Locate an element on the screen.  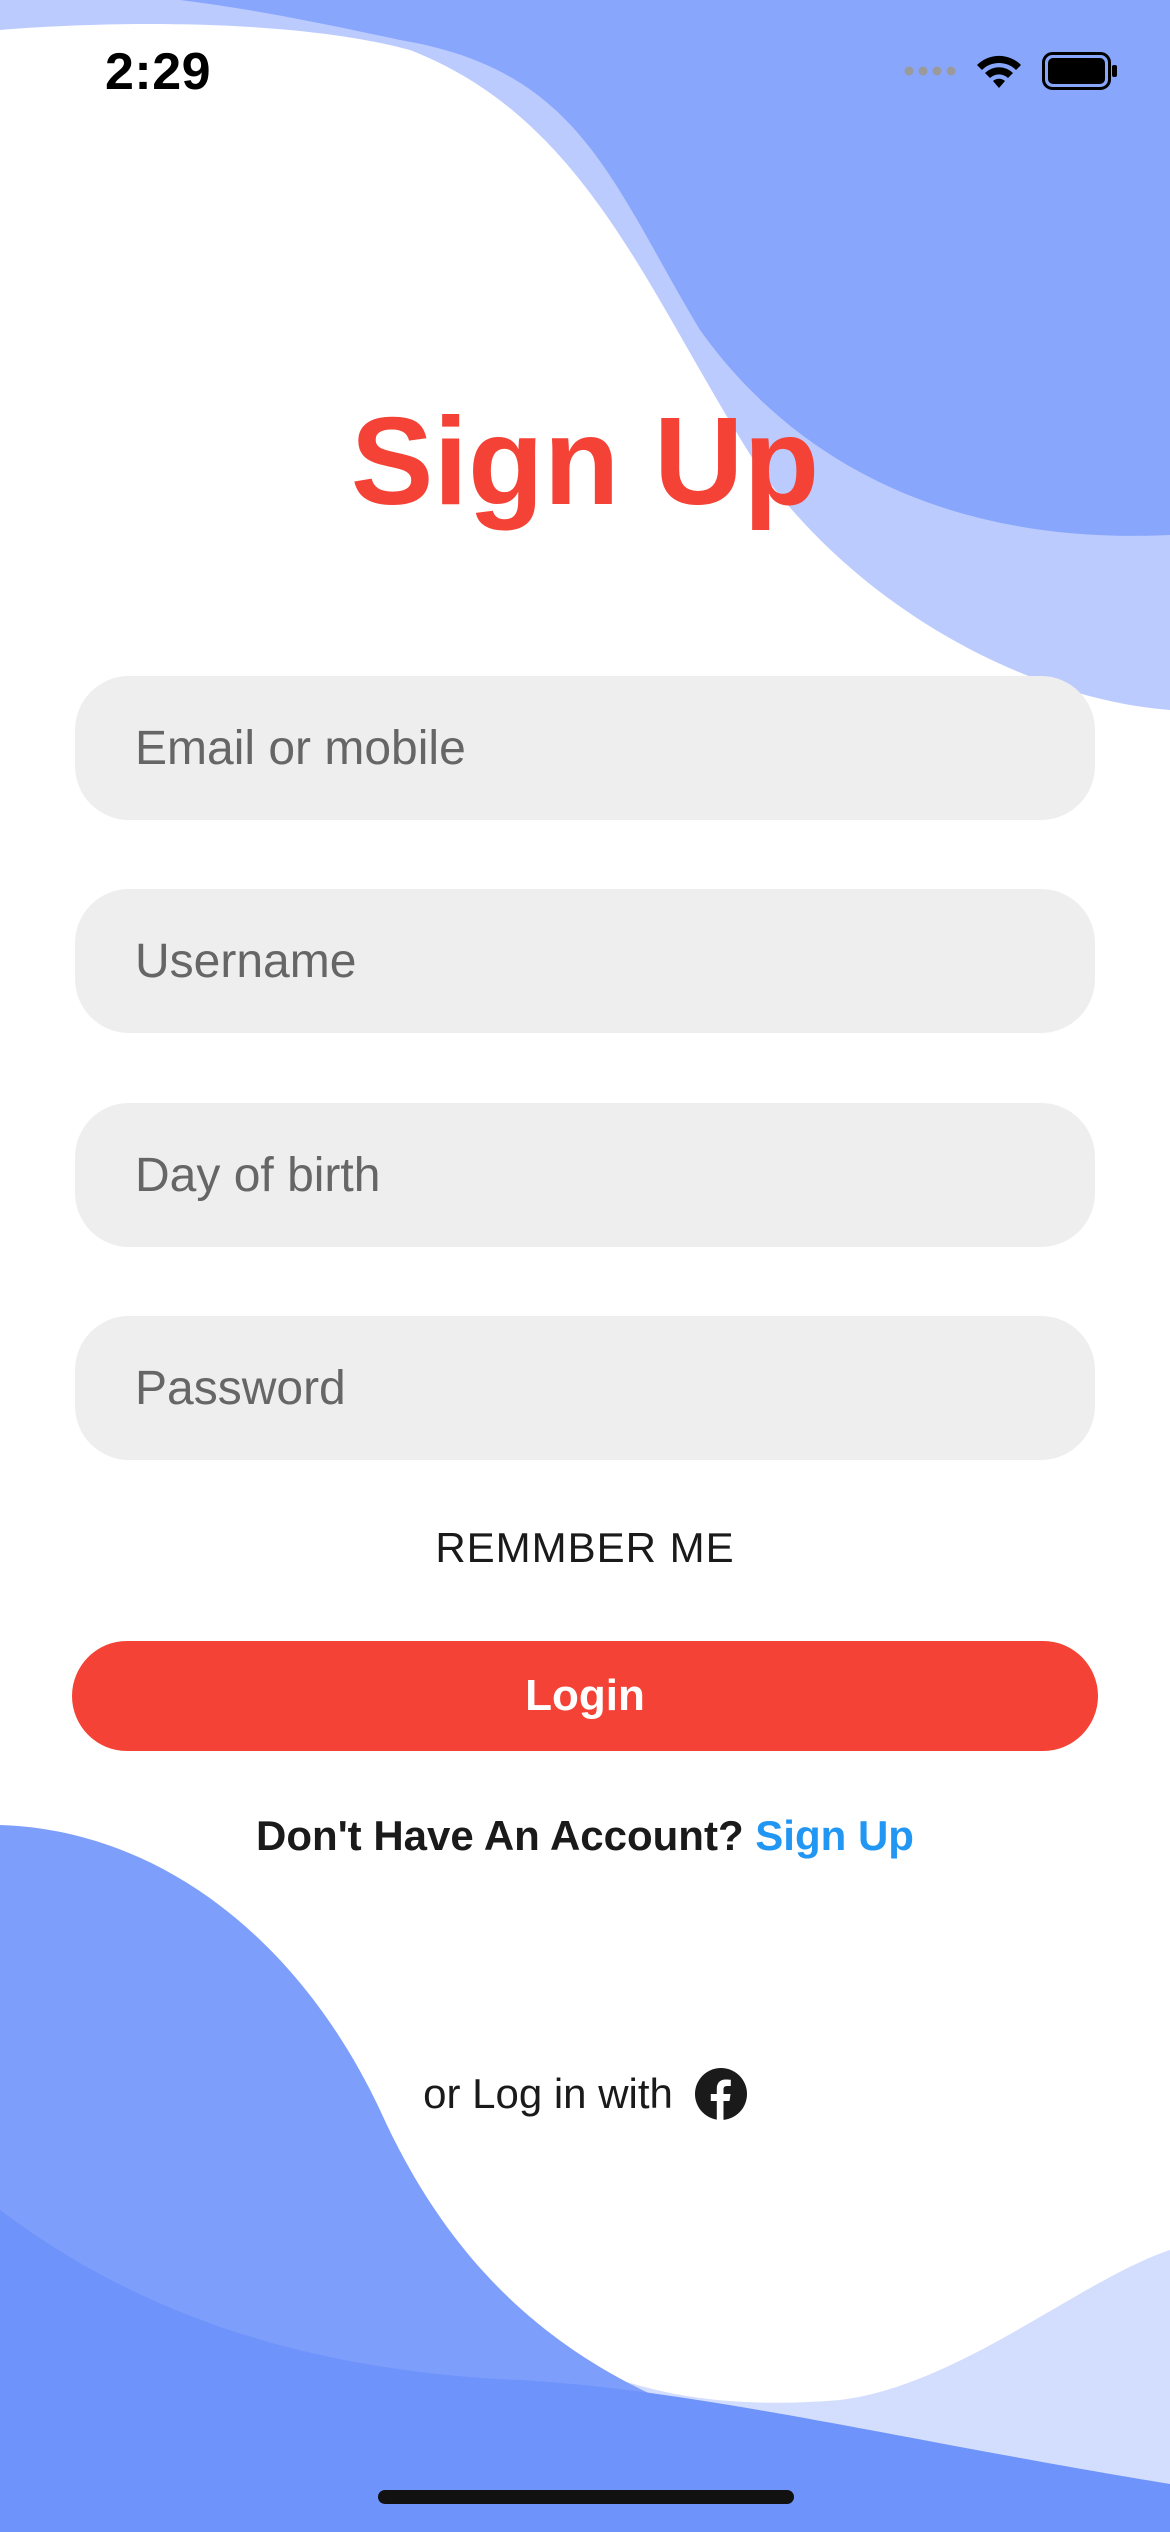
email-field is located at coordinates (585, 748).